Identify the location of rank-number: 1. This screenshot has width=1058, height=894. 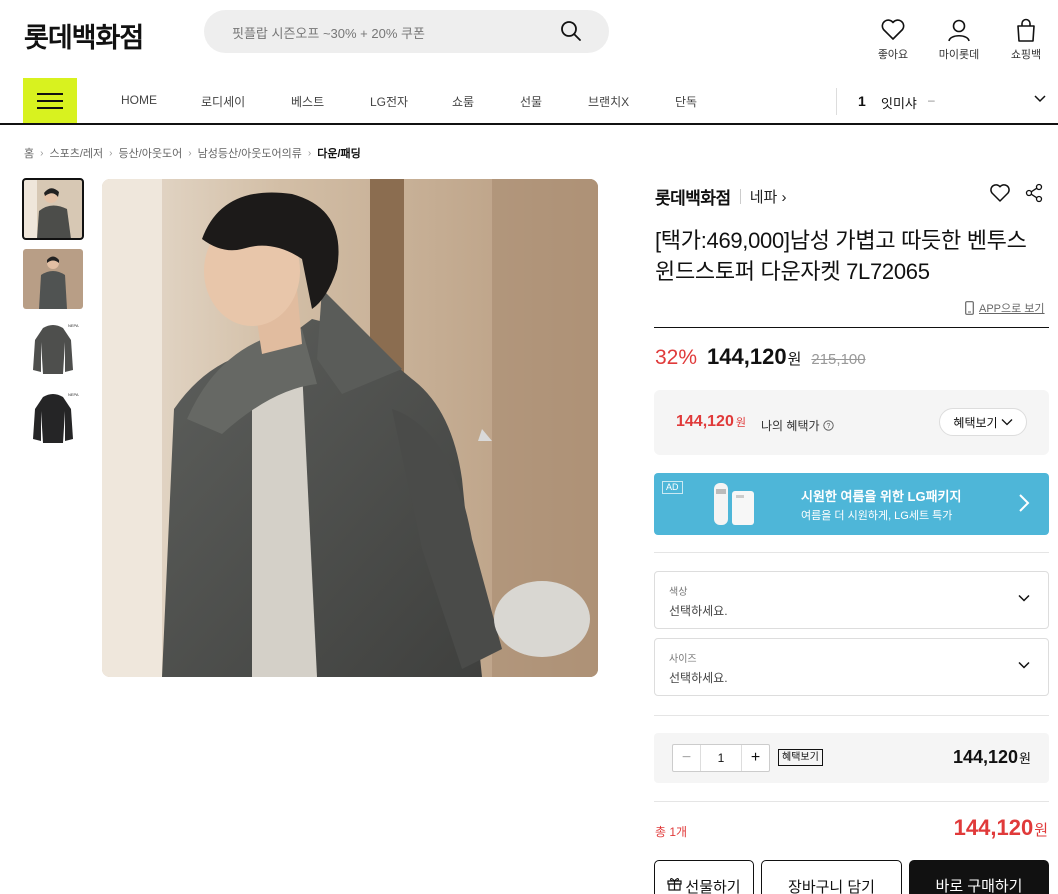
(862, 101).